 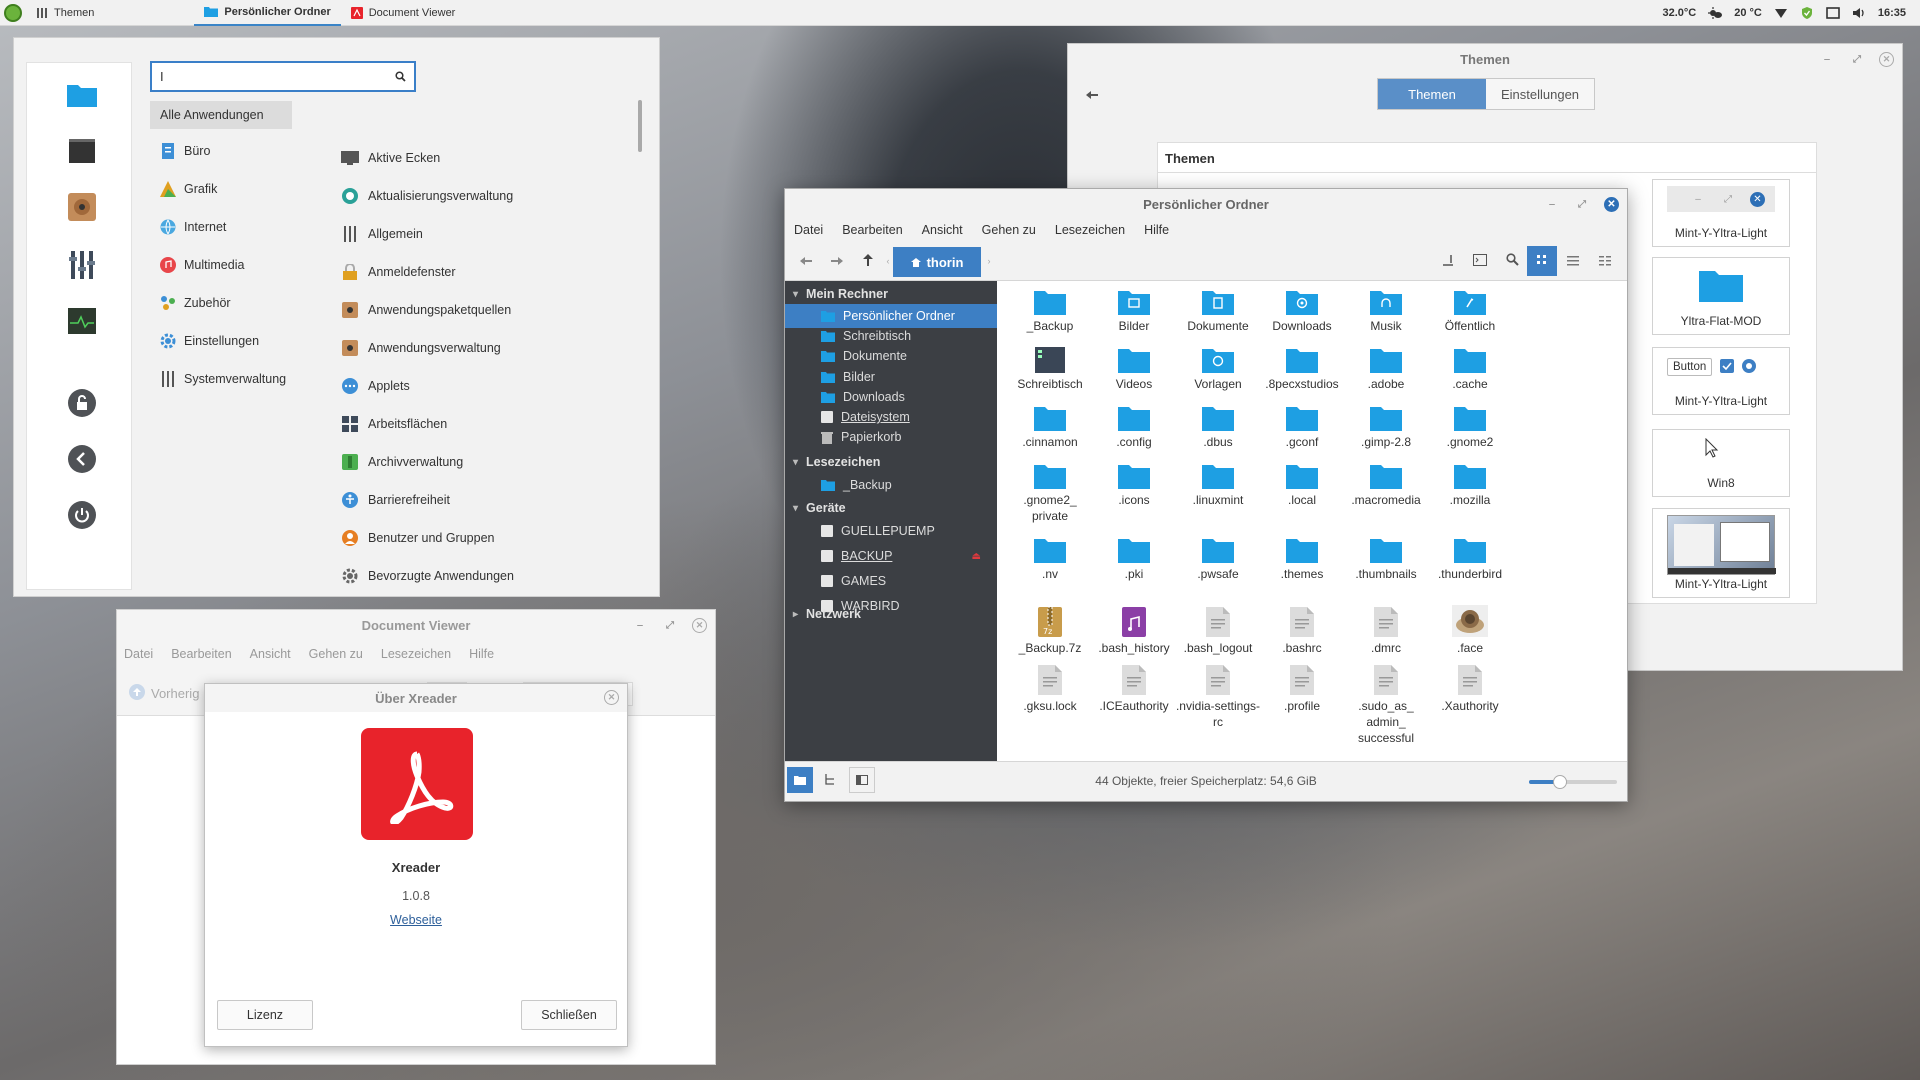 What do you see at coordinates (1386, 425) in the screenshot?
I see `folder-item: .gimp-2.8` at bounding box center [1386, 425].